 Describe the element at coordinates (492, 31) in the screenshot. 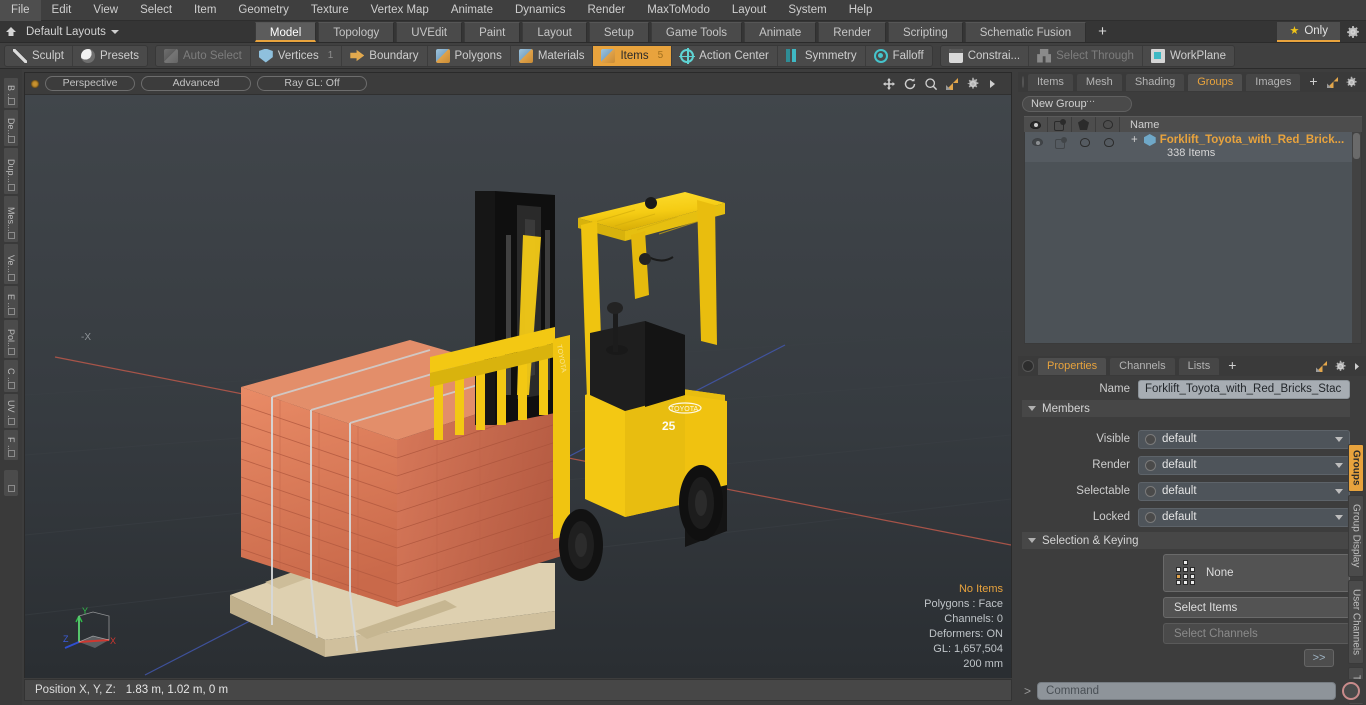

I see `tab-paint: Paint` at that location.